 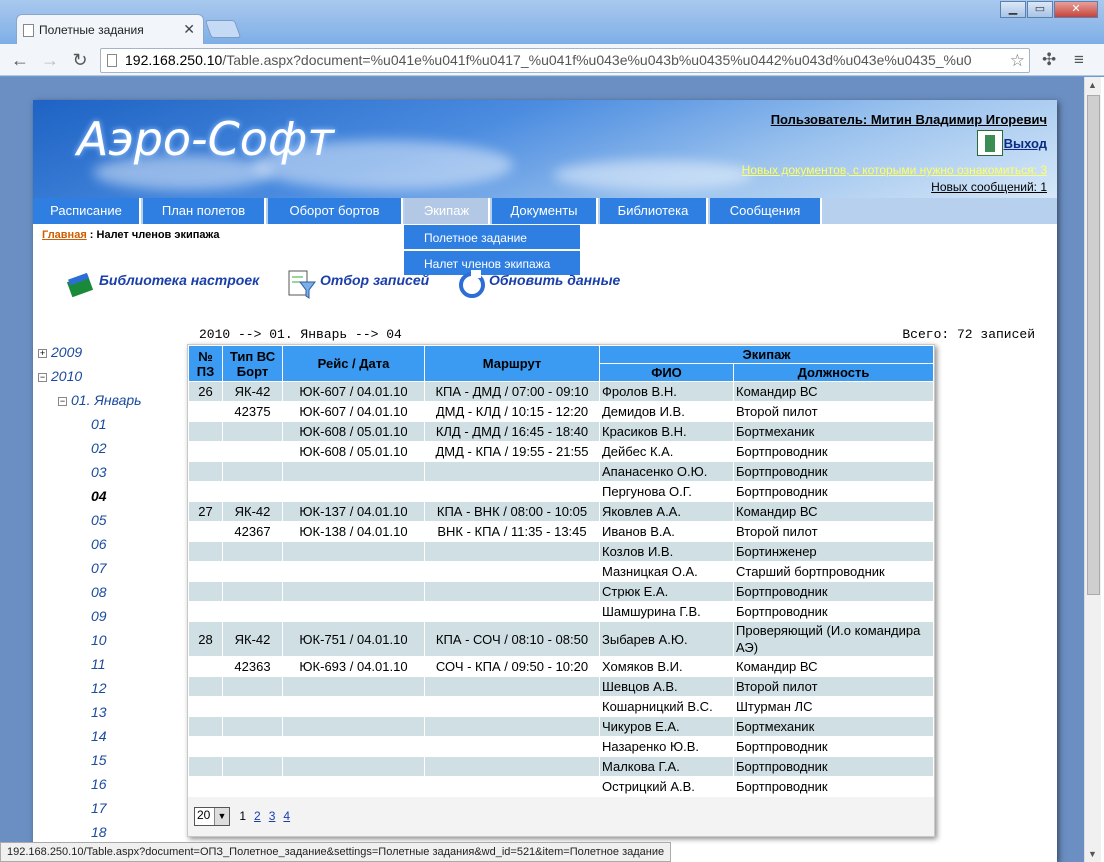 I want to click on tree-year-2010: −2010, so click(x=60, y=376).